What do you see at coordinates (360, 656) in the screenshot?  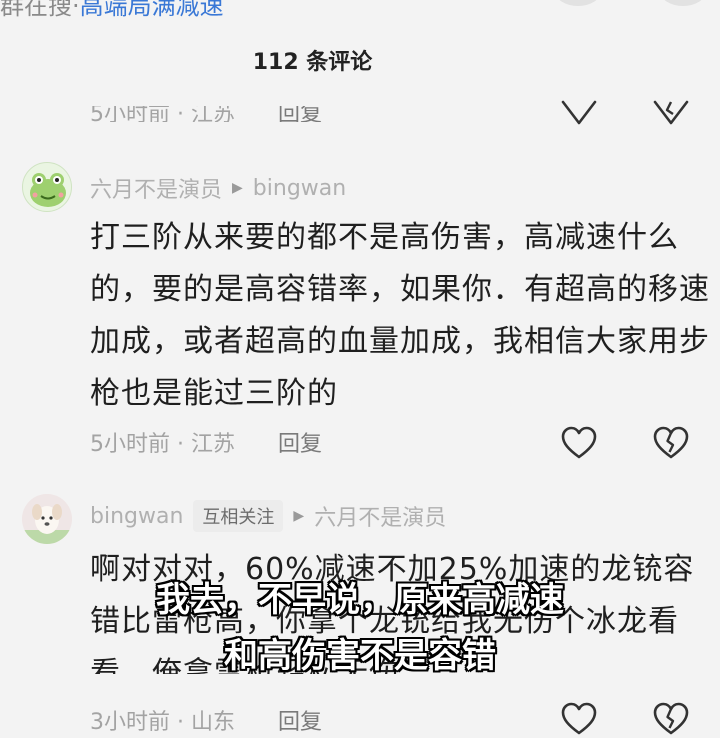 I see `video-subtitle-line-2: 和高伤害不是容错` at bounding box center [360, 656].